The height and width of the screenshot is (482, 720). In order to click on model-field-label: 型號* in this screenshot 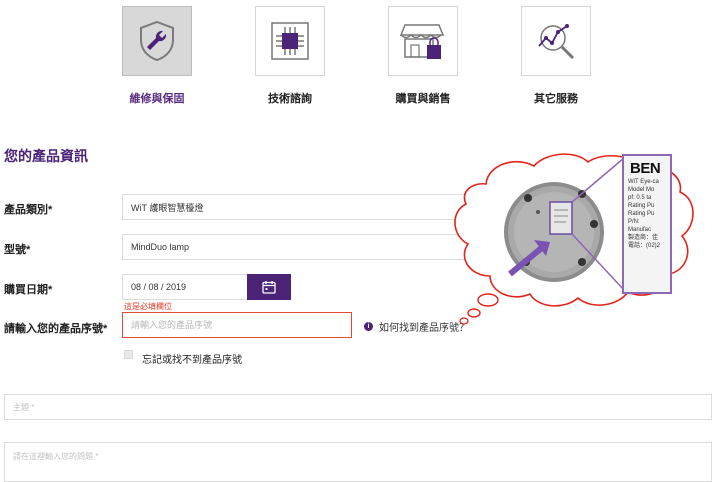, I will do `click(17, 250)`.